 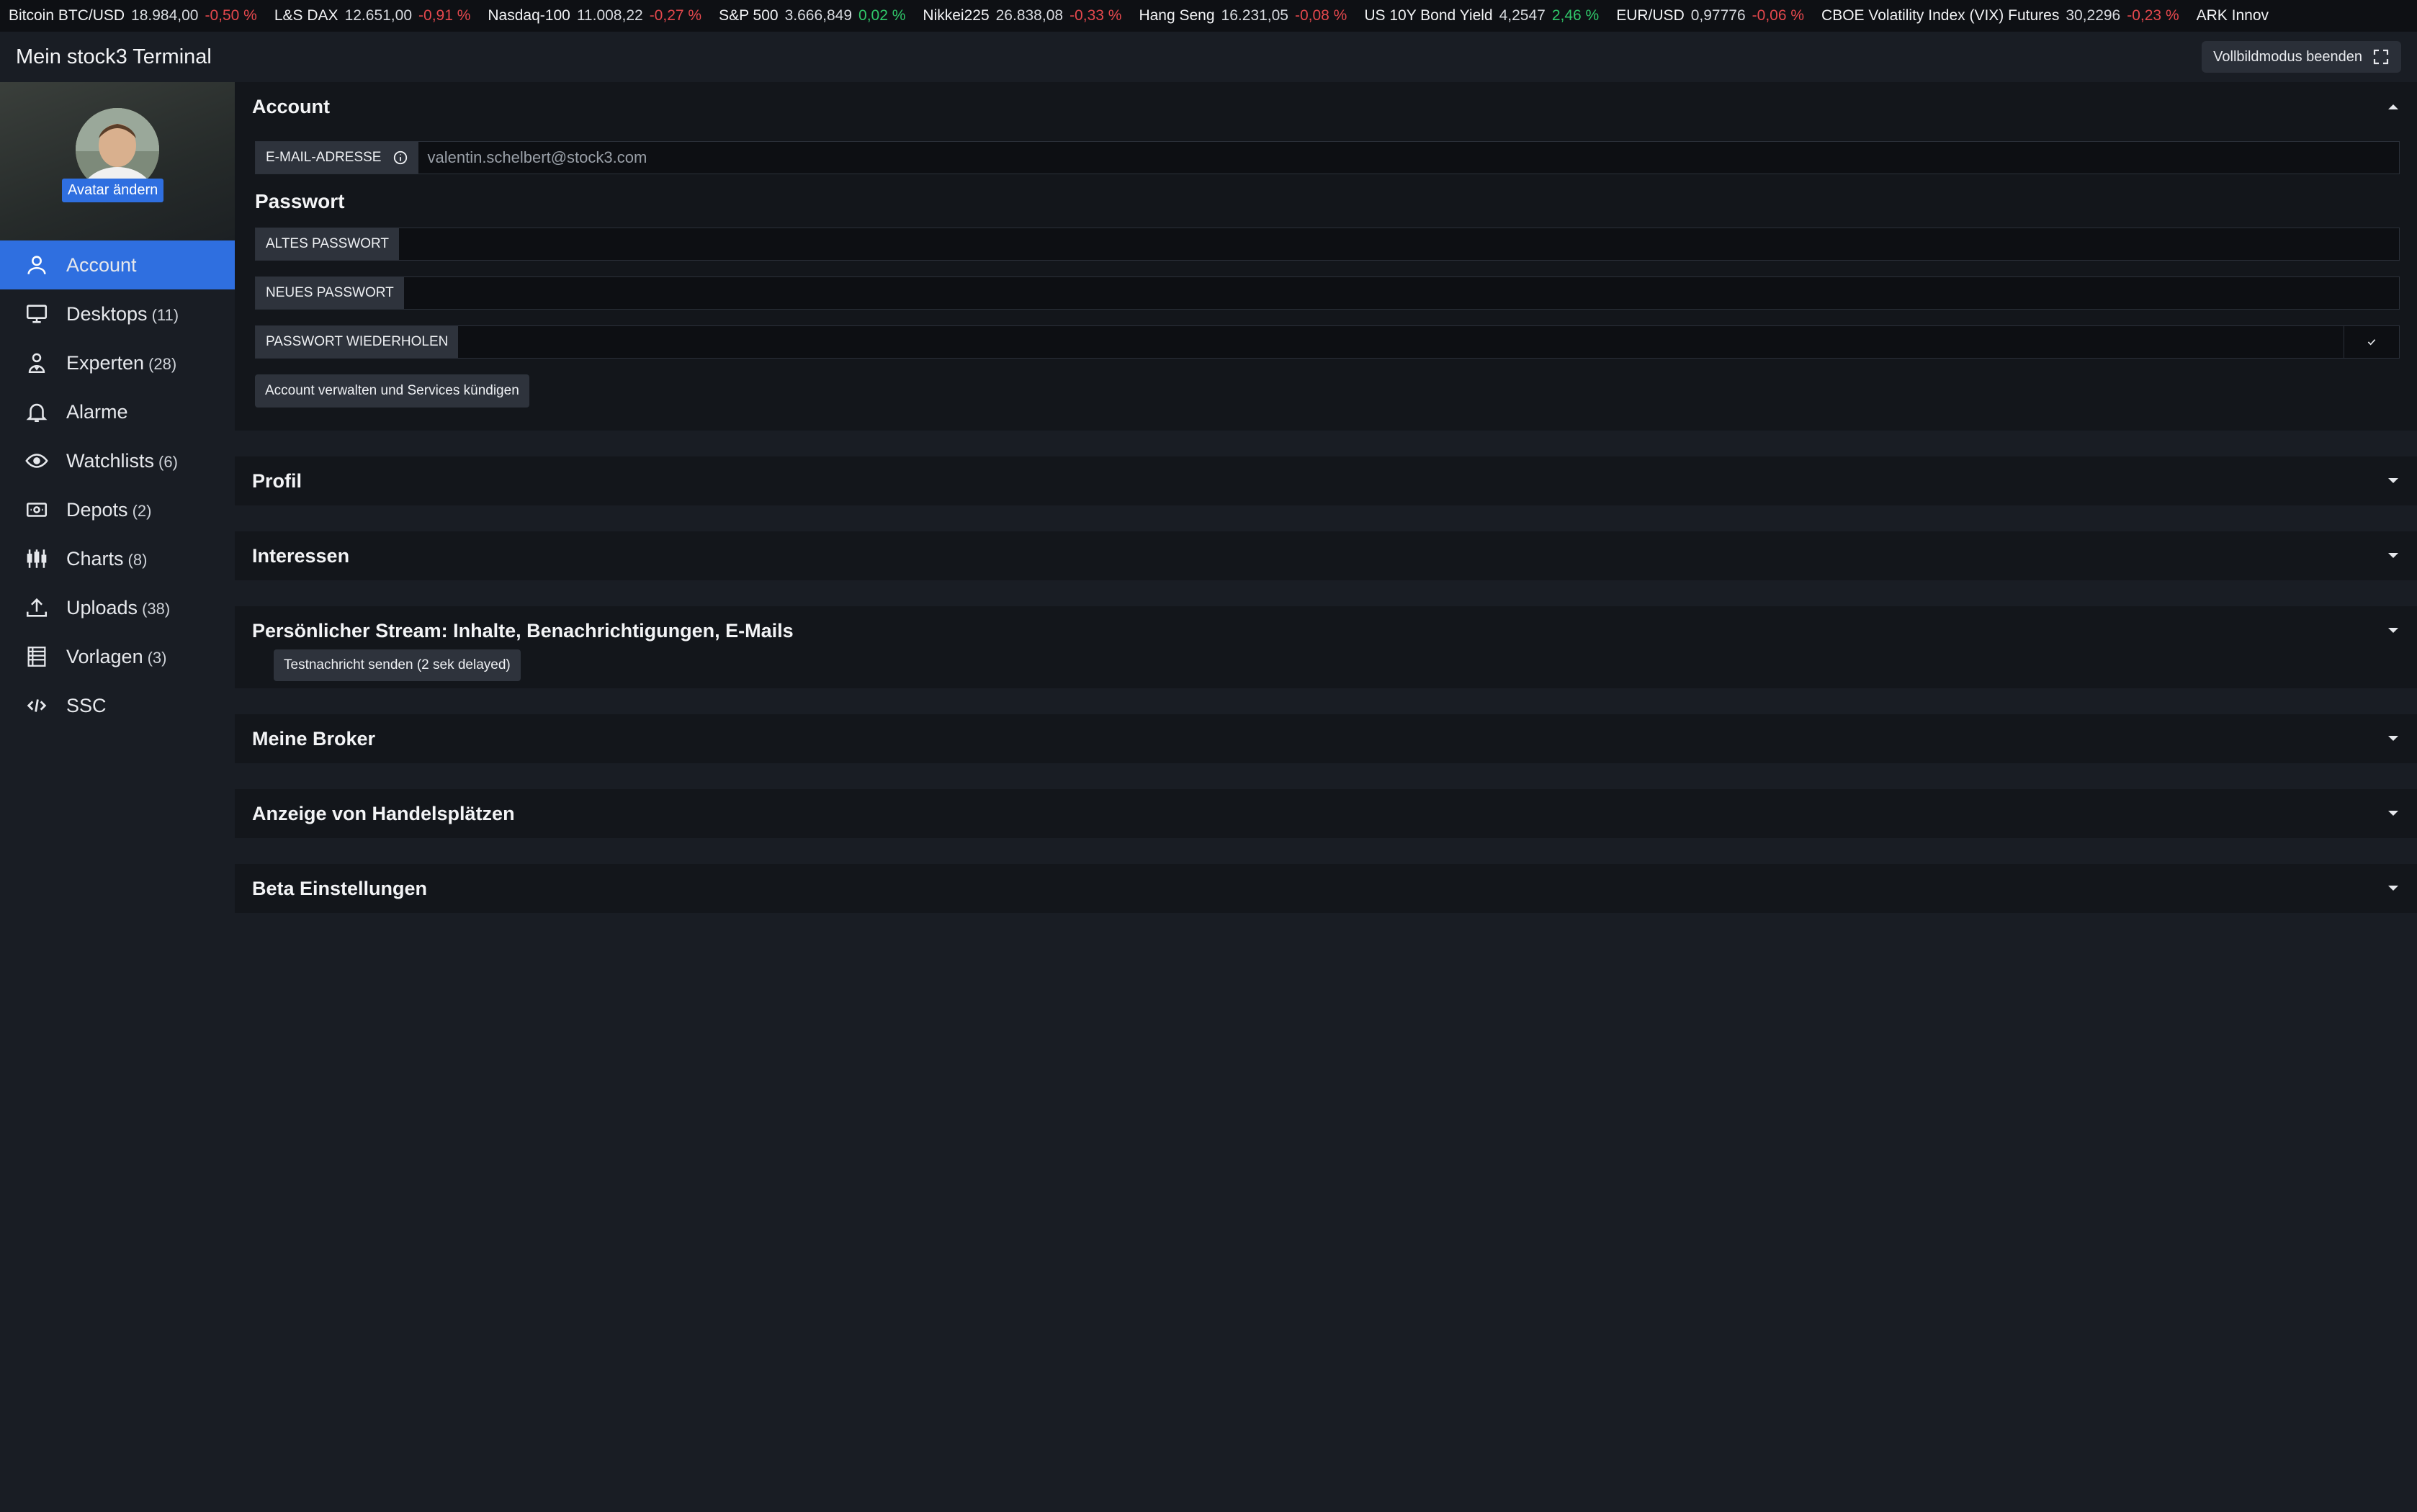 I want to click on profil-section: Profil, so click(x=1326, y=480).